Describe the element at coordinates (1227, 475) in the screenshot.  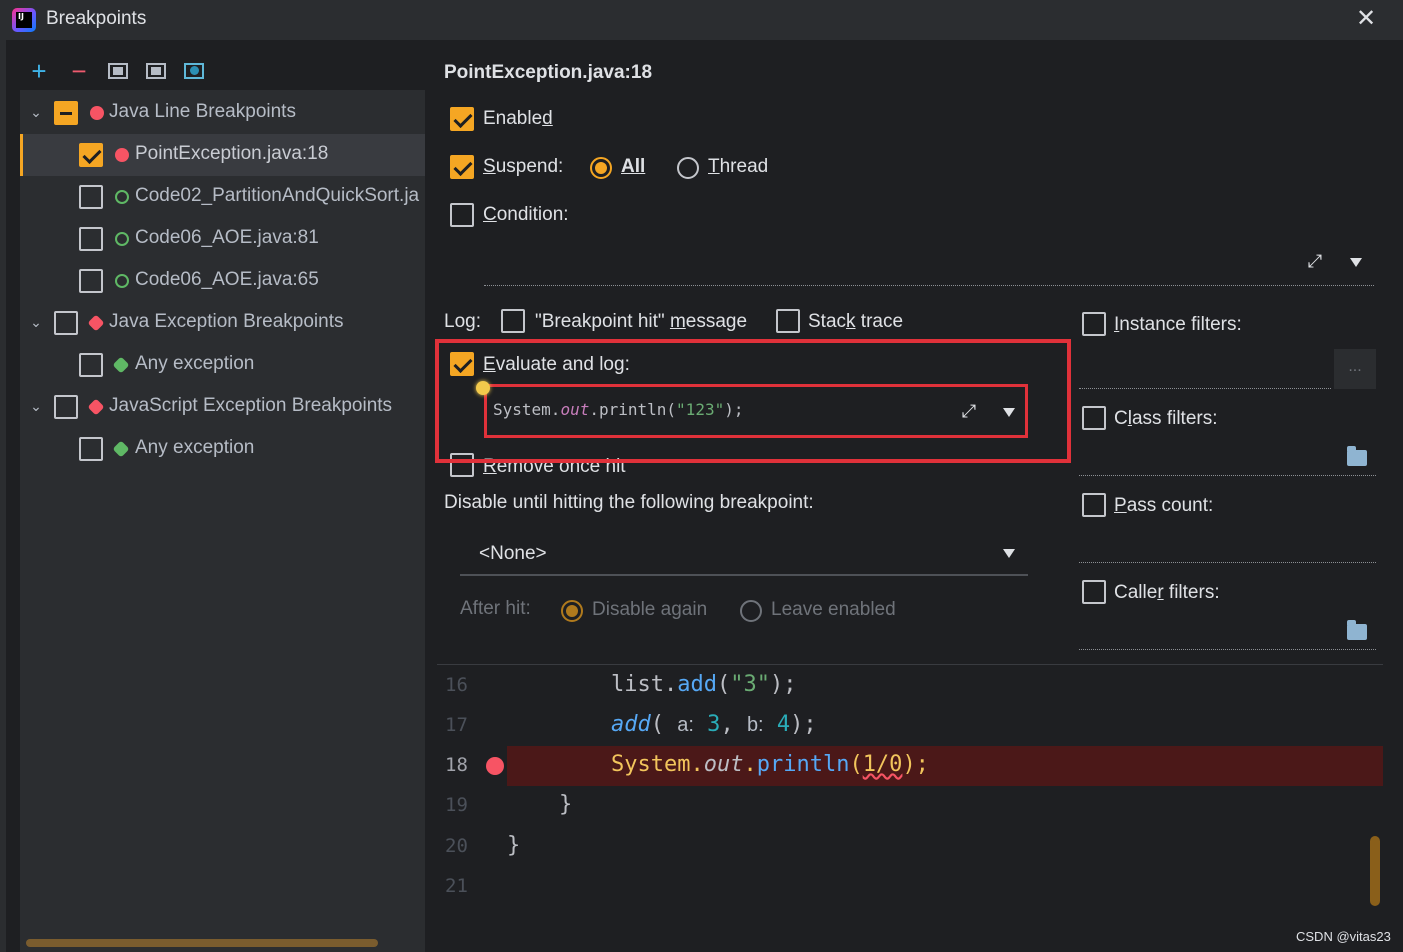
I see `class-filters-field` at that location.